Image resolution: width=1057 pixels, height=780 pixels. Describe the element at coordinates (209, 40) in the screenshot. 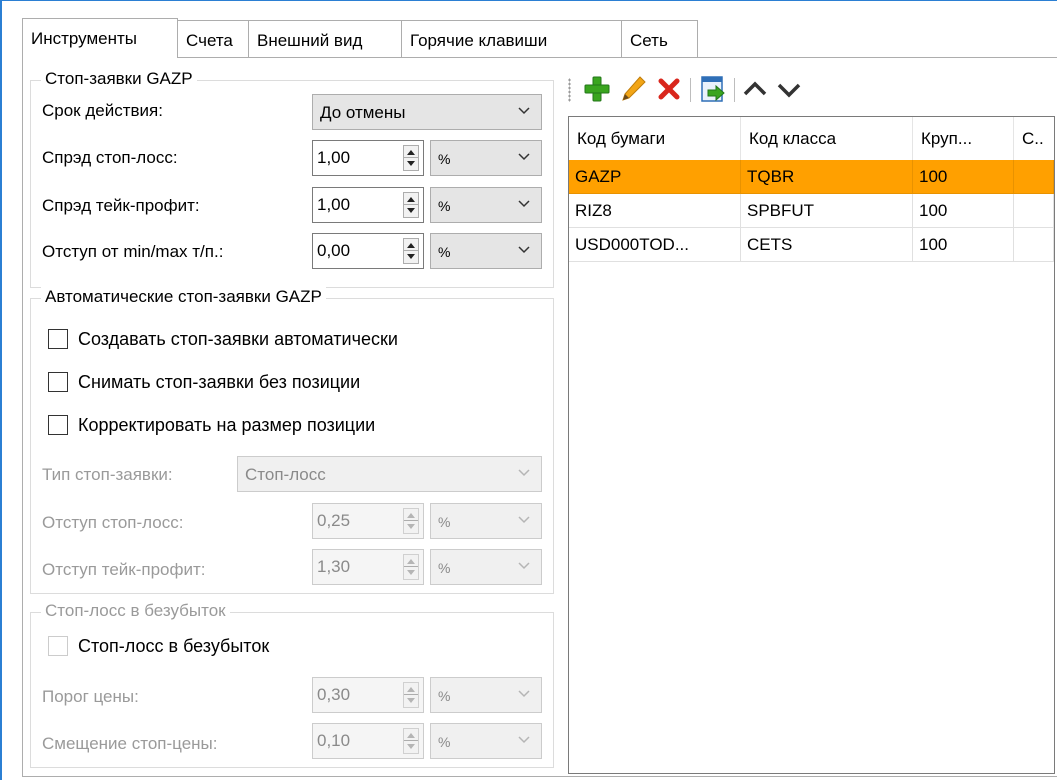

I see `tab-label: Счета` at that location.